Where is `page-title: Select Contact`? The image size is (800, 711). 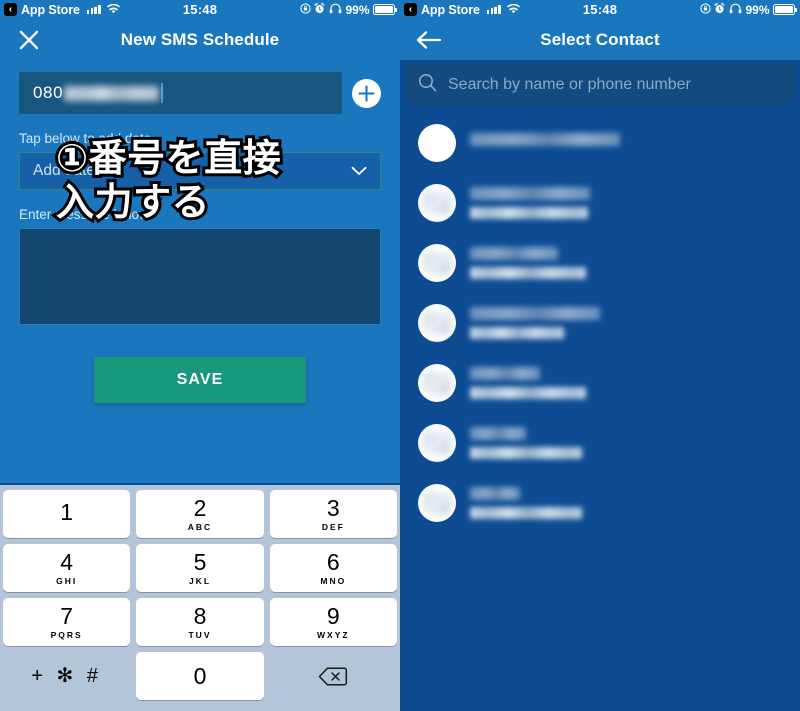
page-title: Select Contact is located at coordinates (600, 39).